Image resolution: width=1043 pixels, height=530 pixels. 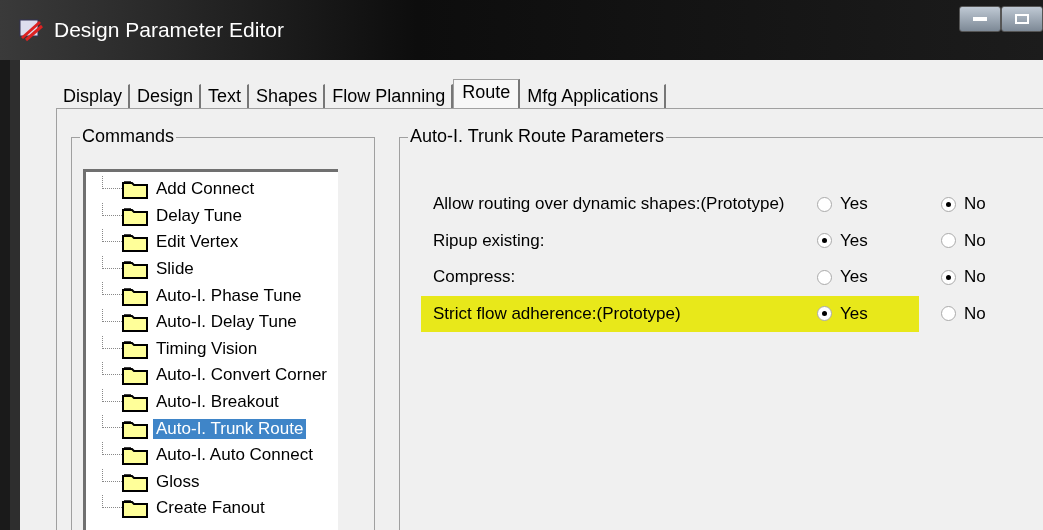 I want to click on window-title: Design Parameter Editor, so click(x=169, y=30).